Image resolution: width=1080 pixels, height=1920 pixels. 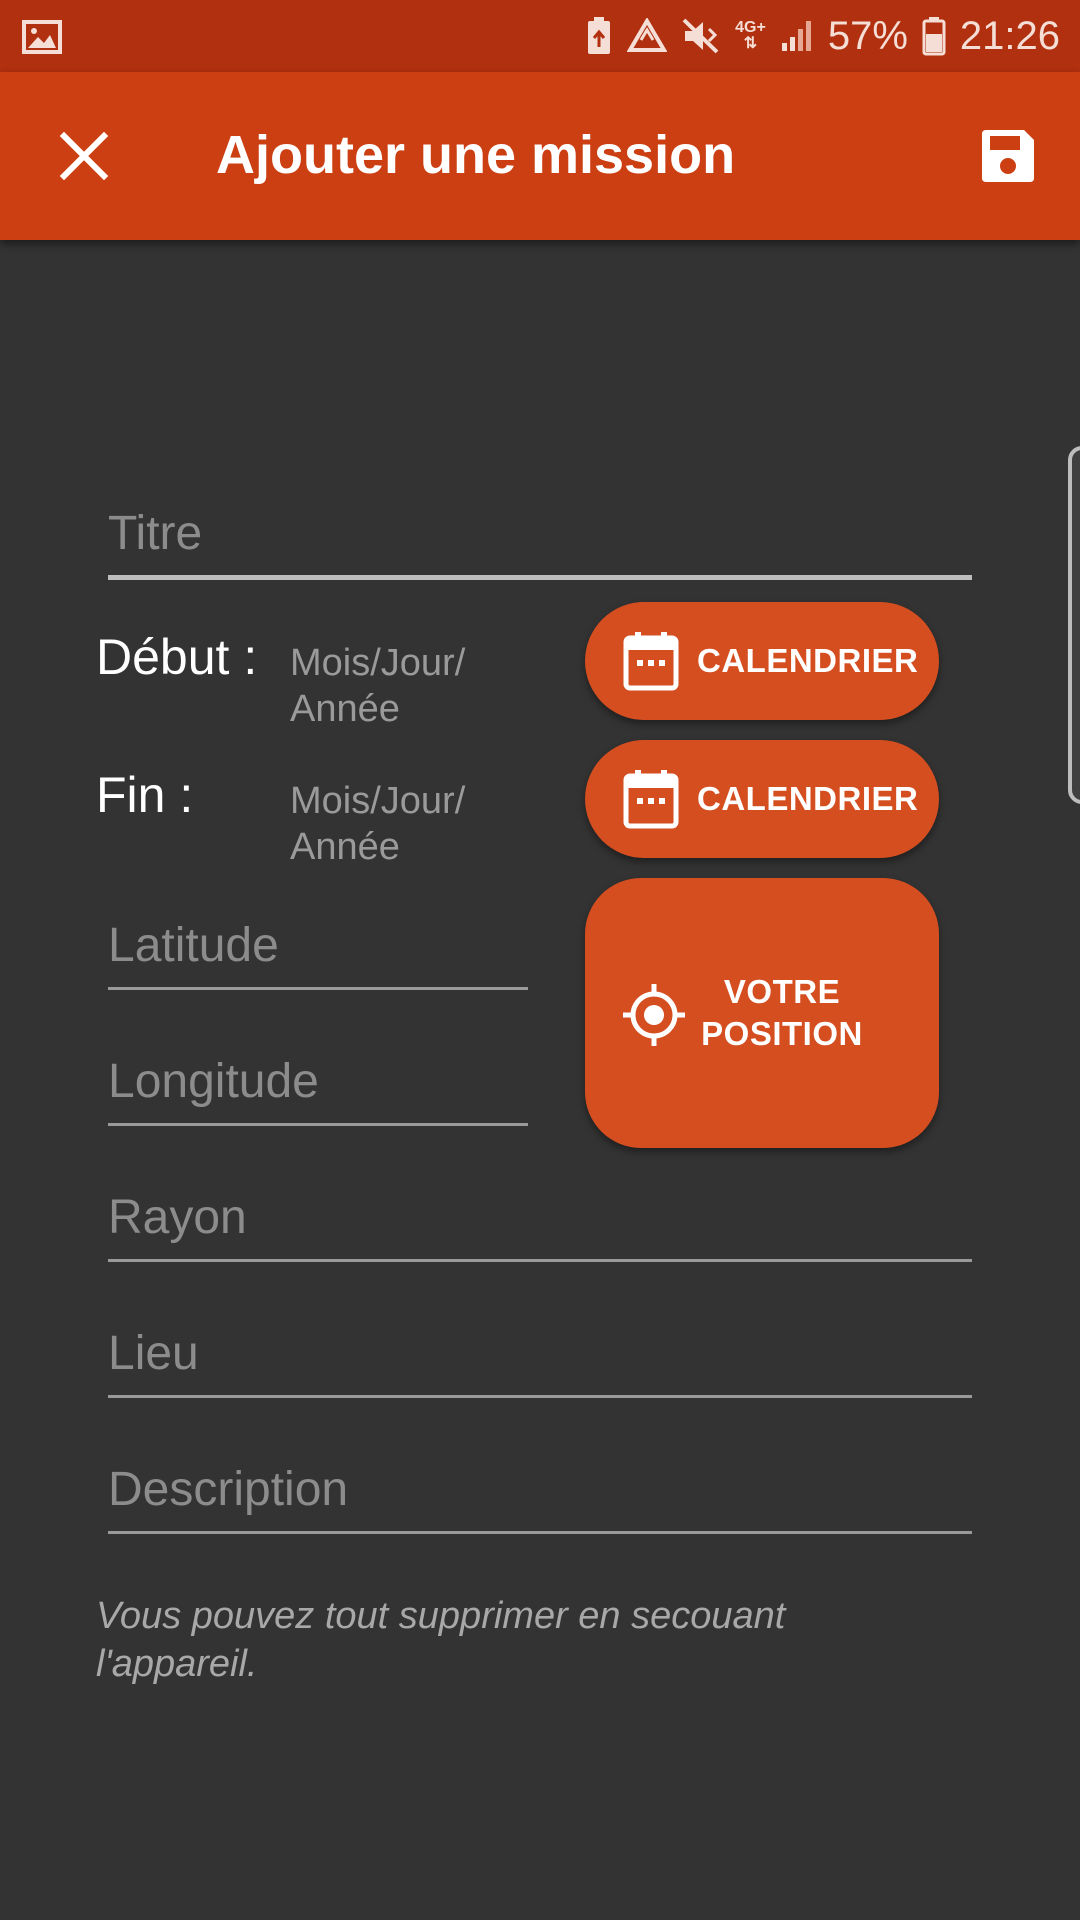 I want to click on debut-date-line2: Année, so click(x=345, y=709).